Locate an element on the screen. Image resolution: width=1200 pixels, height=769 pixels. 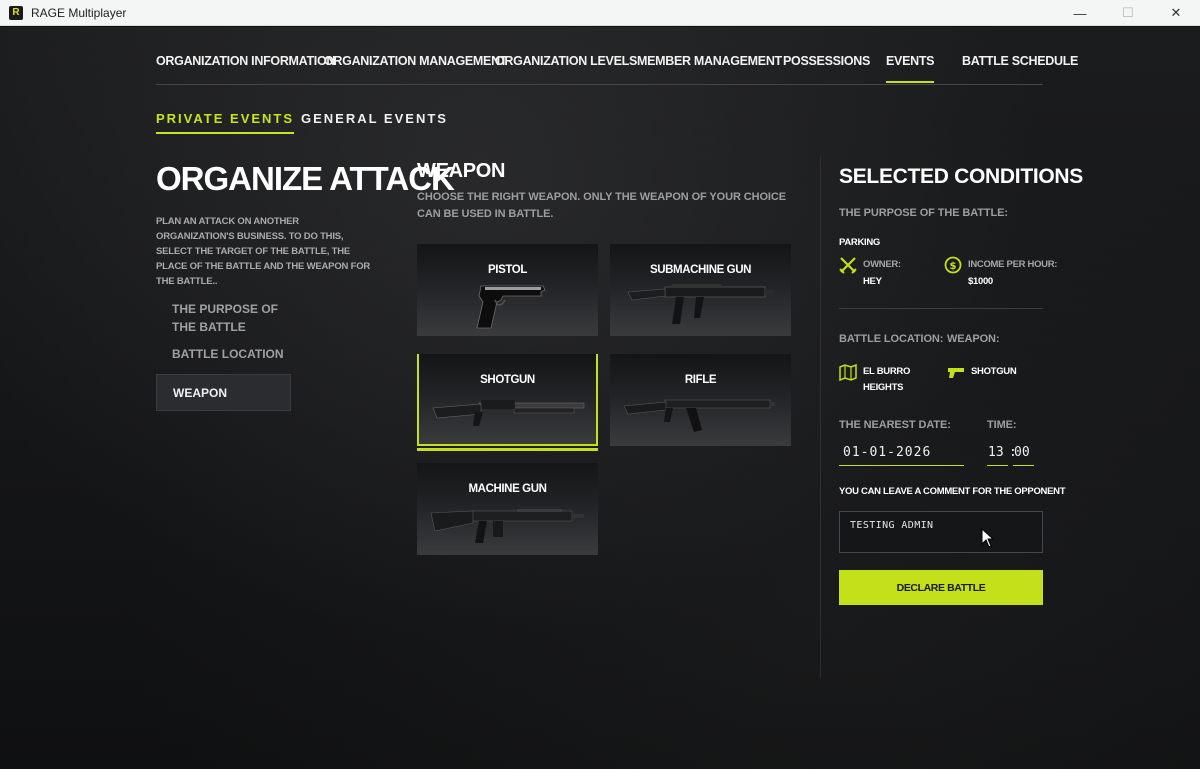
app-logo-letter: R is located at coordinates (16, 12).